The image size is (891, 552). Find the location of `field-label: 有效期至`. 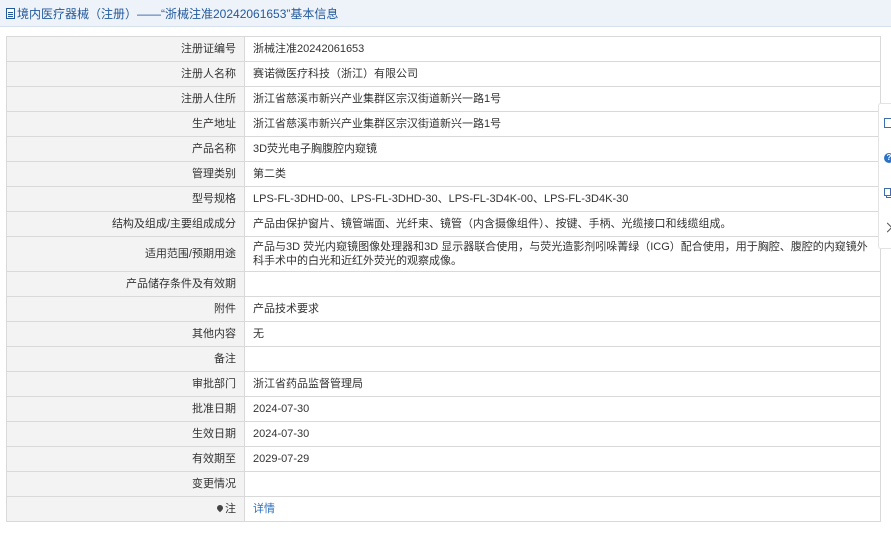

field-label: 有效期至 is located at coordinates (125, 459).